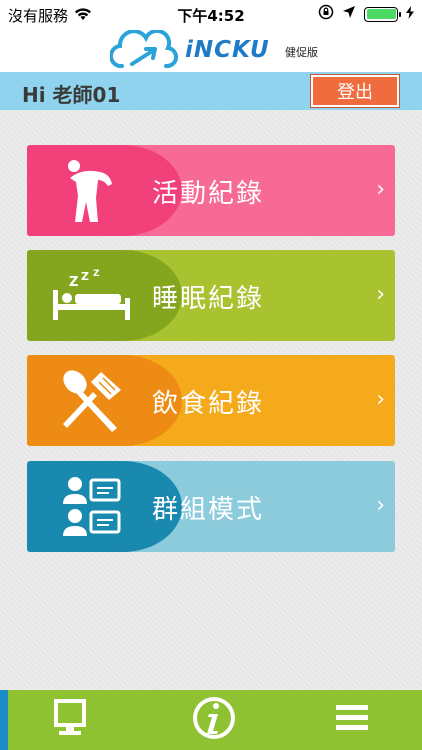  What do you see at coordinates (92, 506) in the screenshot?
I see `group-chat-icon` at bounding box center [92, 506].